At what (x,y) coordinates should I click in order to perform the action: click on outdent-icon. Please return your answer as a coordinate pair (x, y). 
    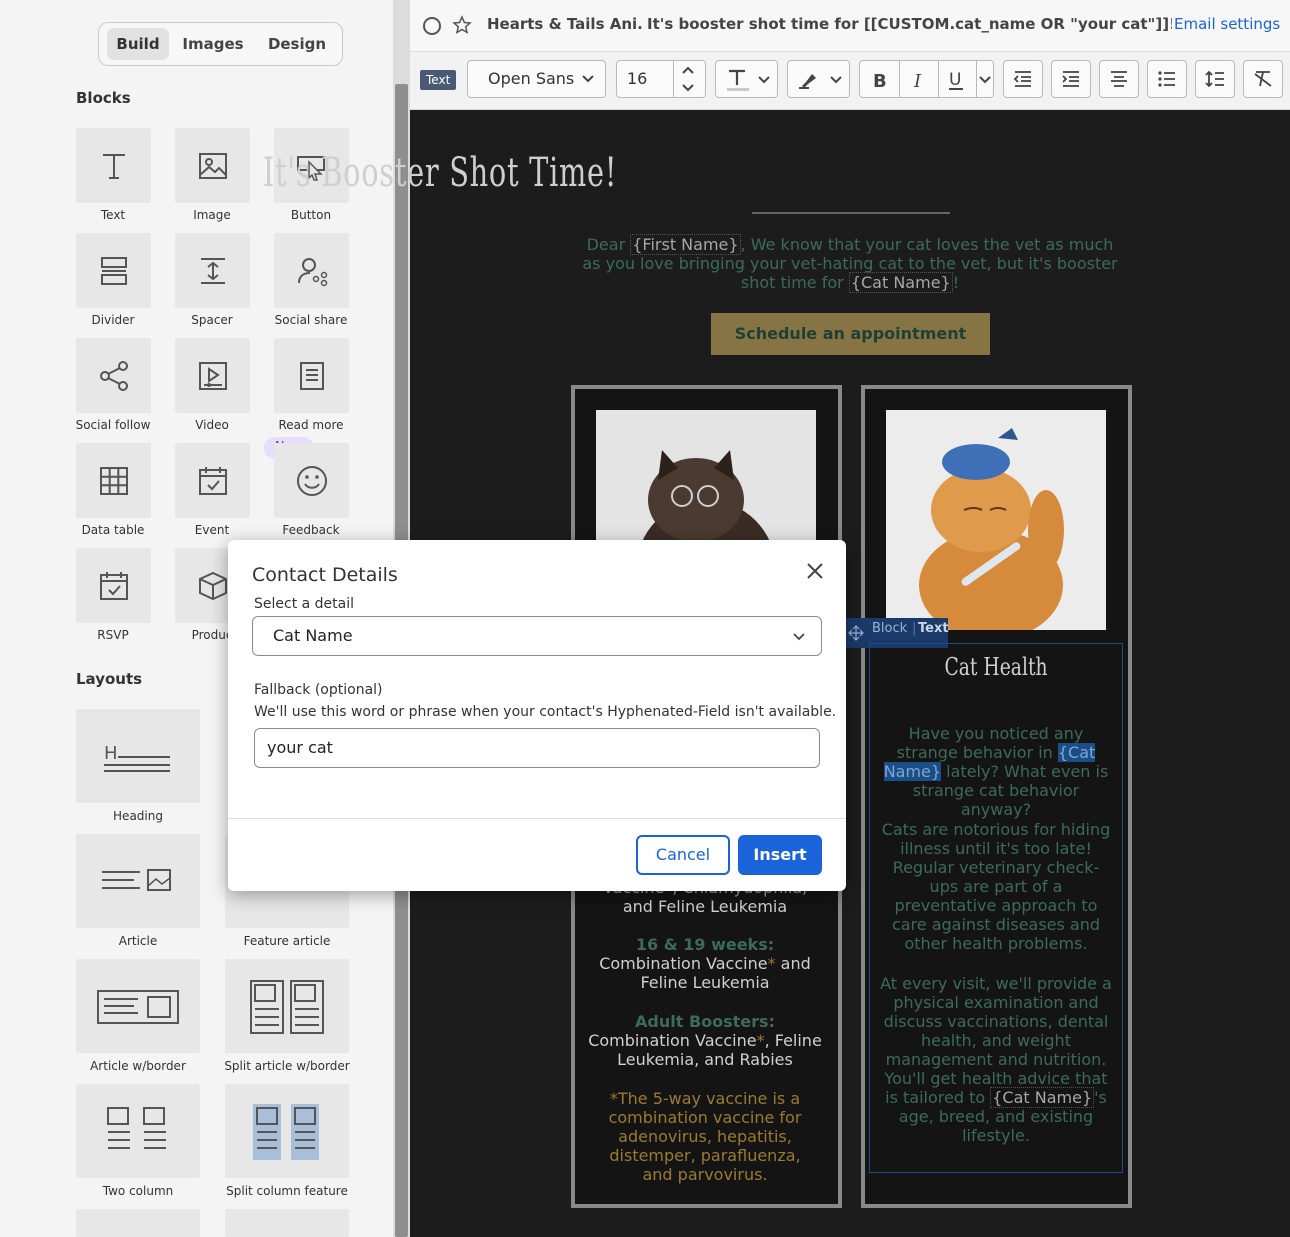
    Looking at the image, I should click on (1022, 79).